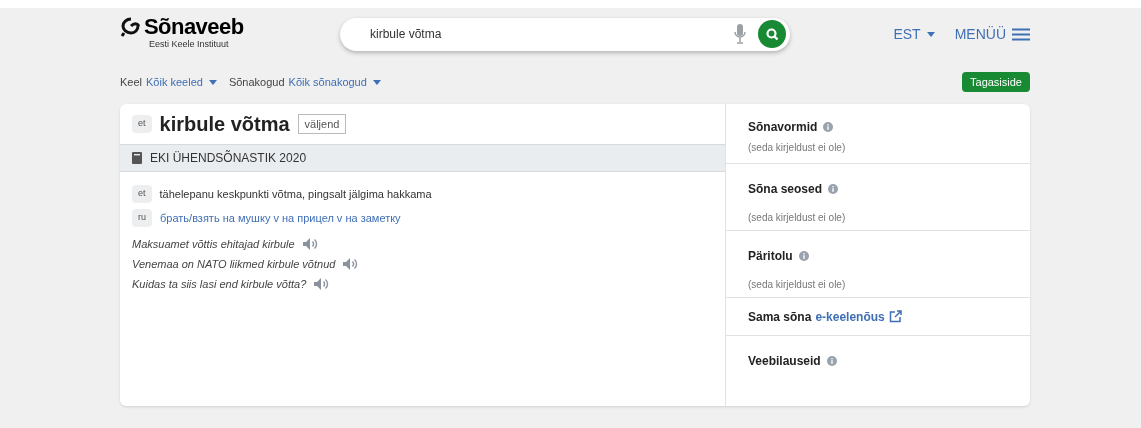  Describe the element at coordinates (295, 194) in the screenshot. I see `definition-text: tähelepanu keskpunkti võtma, pingsalt jälgima hakkama` at that location.